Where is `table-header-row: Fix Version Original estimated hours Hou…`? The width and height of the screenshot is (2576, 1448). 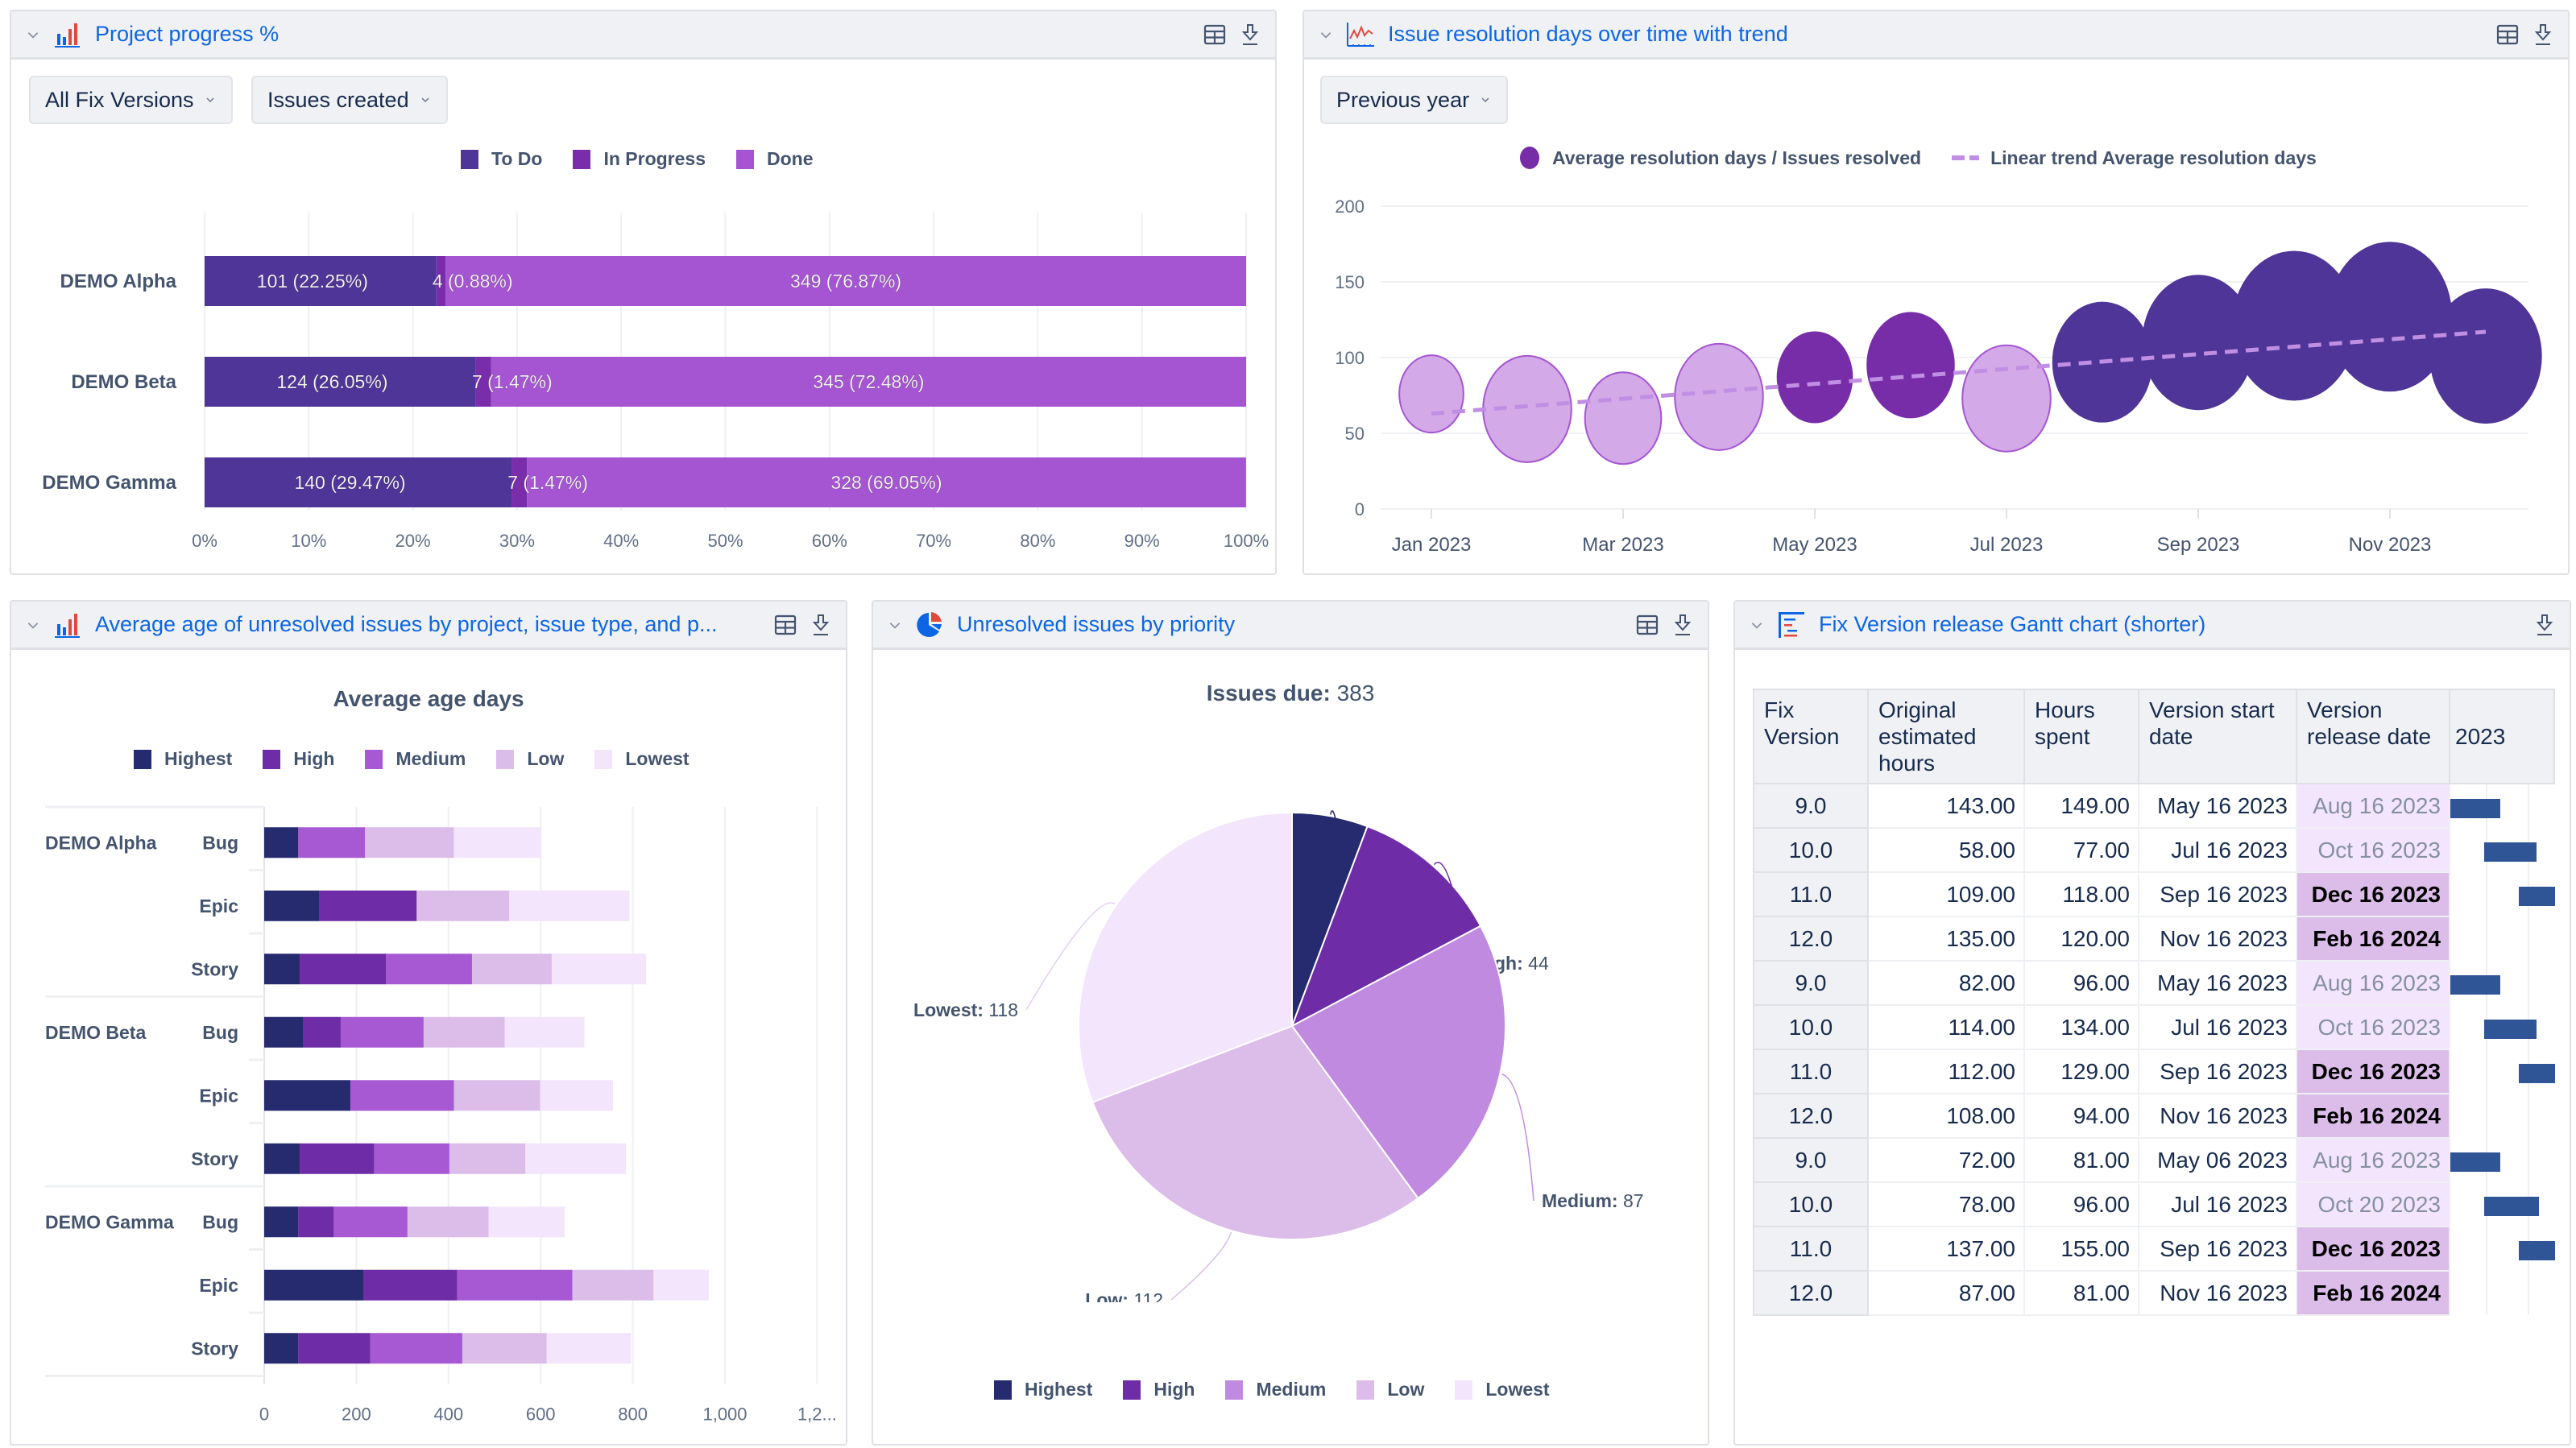 table-header-row: Fix Version Original estimated hours Hou… is located at coordinates (2154, 736).